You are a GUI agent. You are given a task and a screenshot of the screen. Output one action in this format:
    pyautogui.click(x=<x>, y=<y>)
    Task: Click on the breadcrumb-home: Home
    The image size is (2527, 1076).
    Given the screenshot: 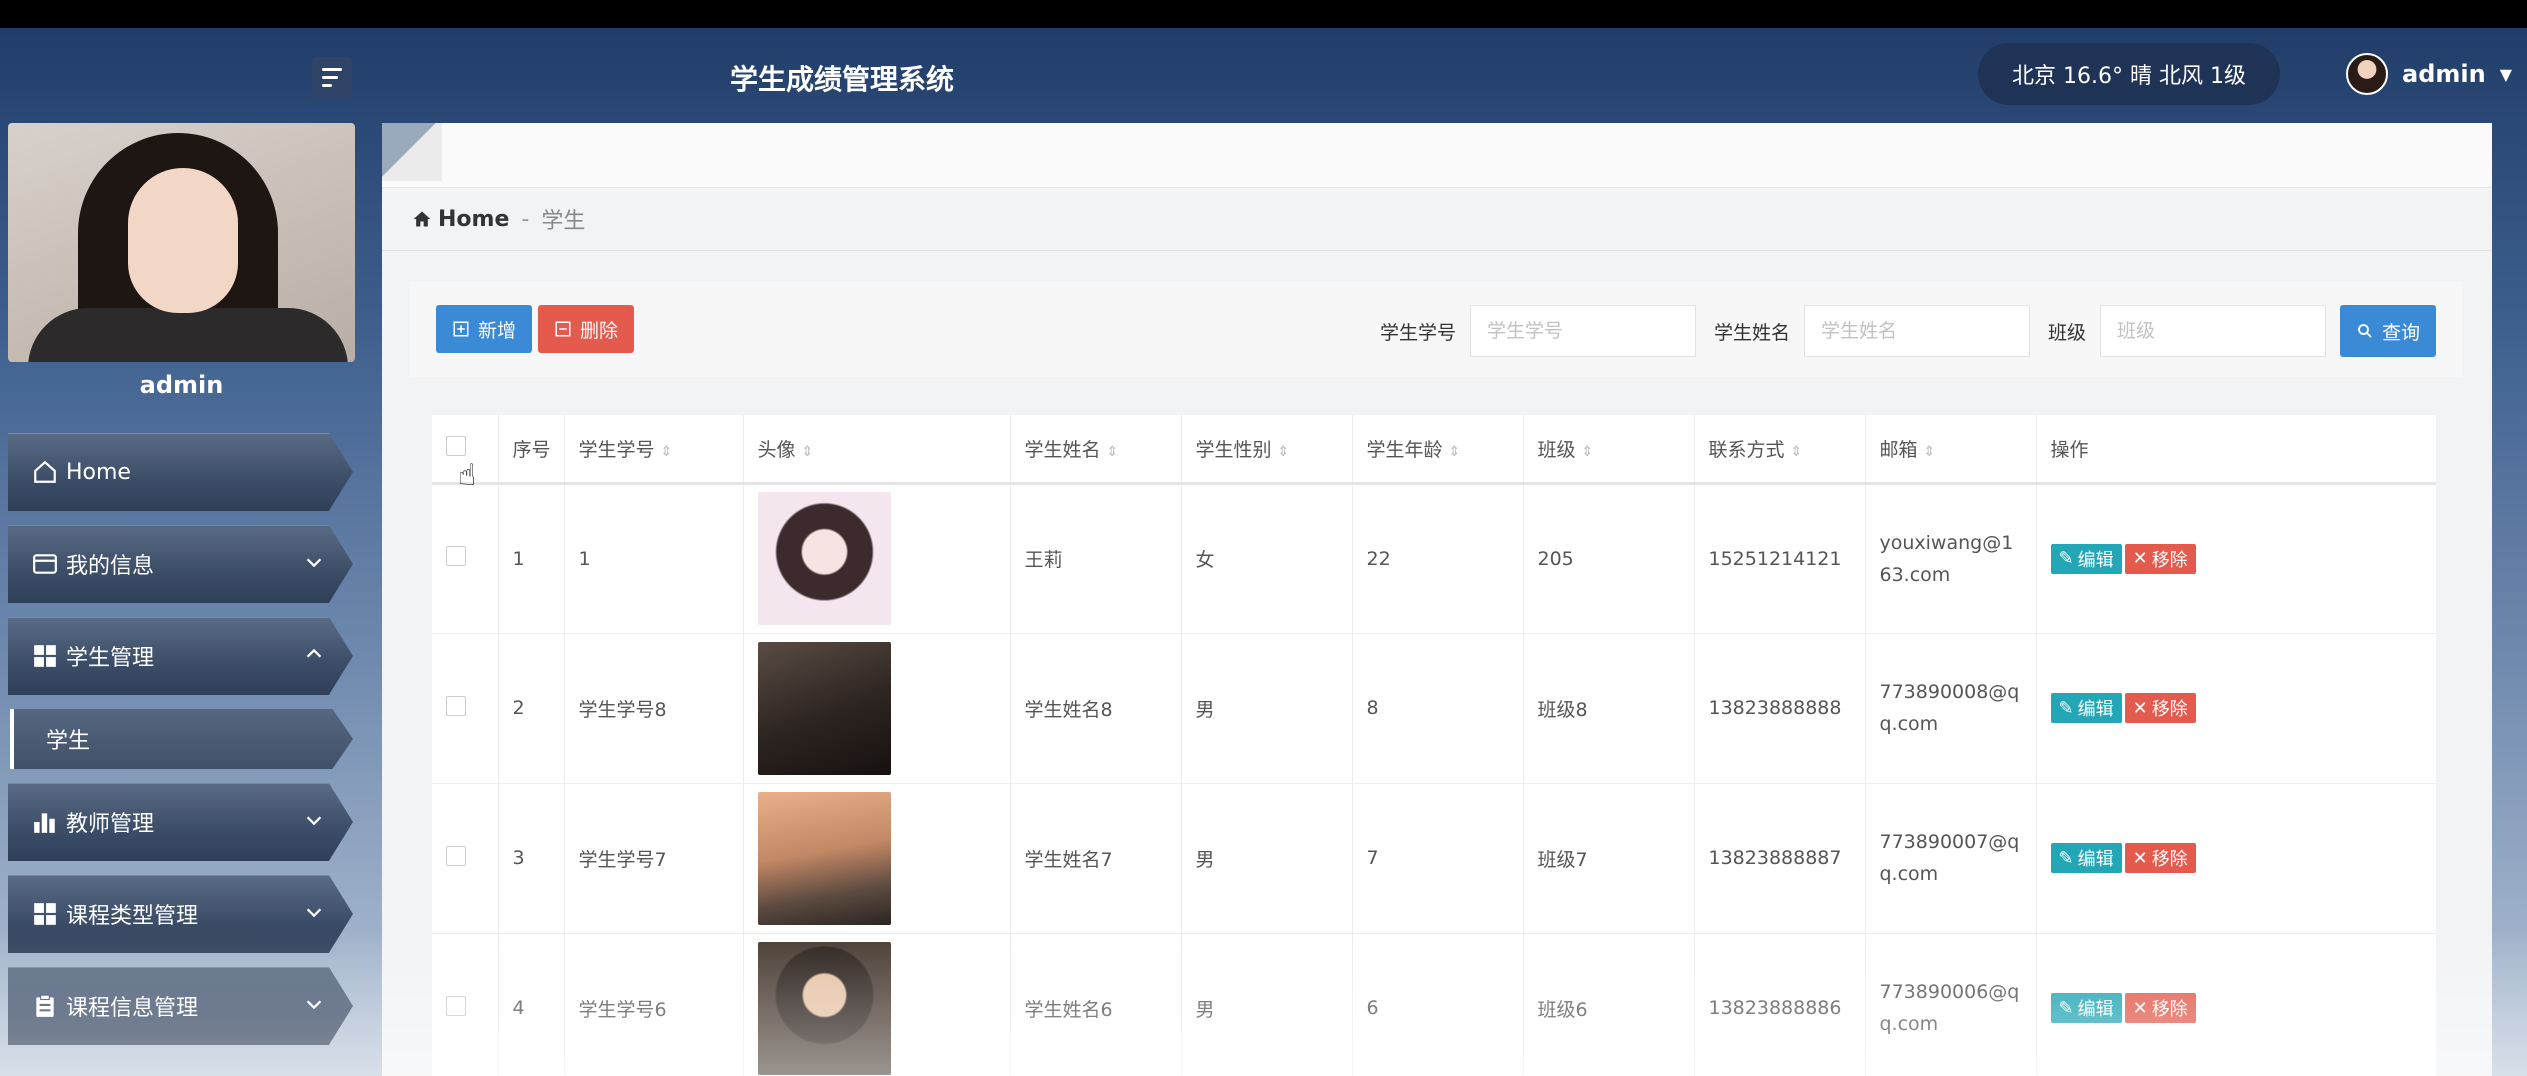 What is the action you would take?
    pyautogui.click(x=460, y=219)
    